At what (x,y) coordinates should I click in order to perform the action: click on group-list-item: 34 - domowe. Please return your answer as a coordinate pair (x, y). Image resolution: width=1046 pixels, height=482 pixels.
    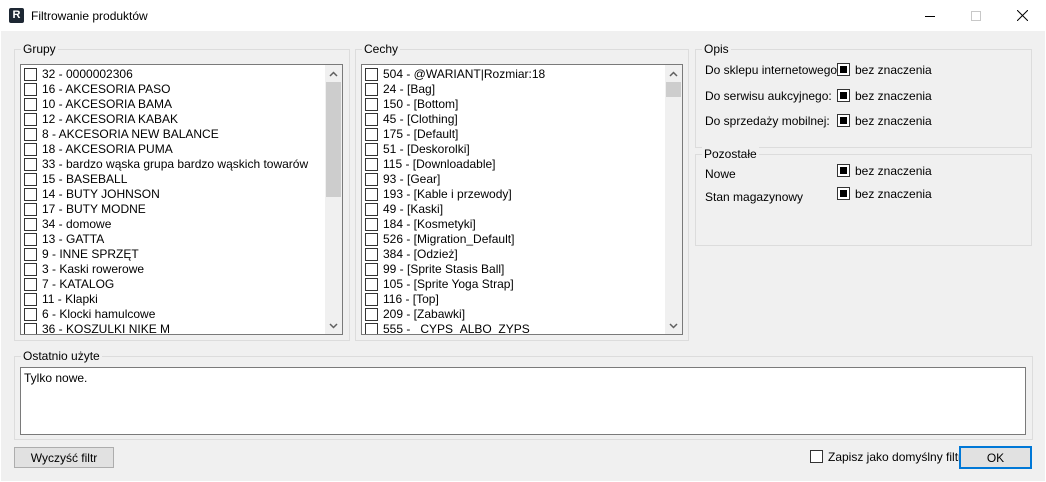
    Looking at the image, I should click on (67, 224).